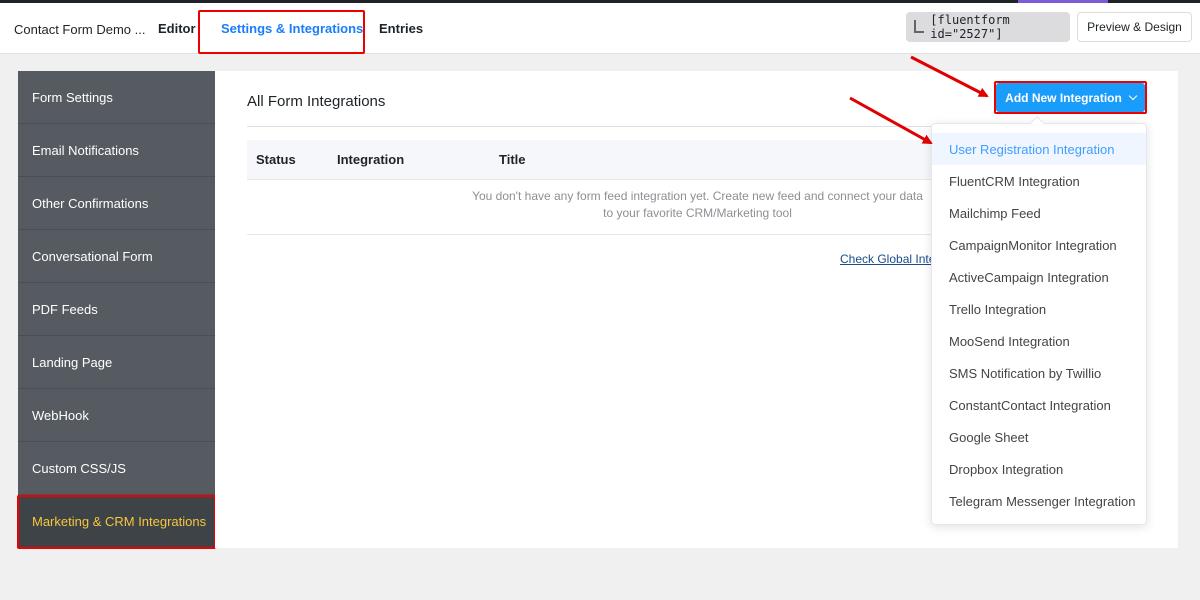  What do you see at coordinates (1039, 181) in the screenshot?
I see `dropdown-option: FluentCRM Integration` at bounding box center [1039, 181].